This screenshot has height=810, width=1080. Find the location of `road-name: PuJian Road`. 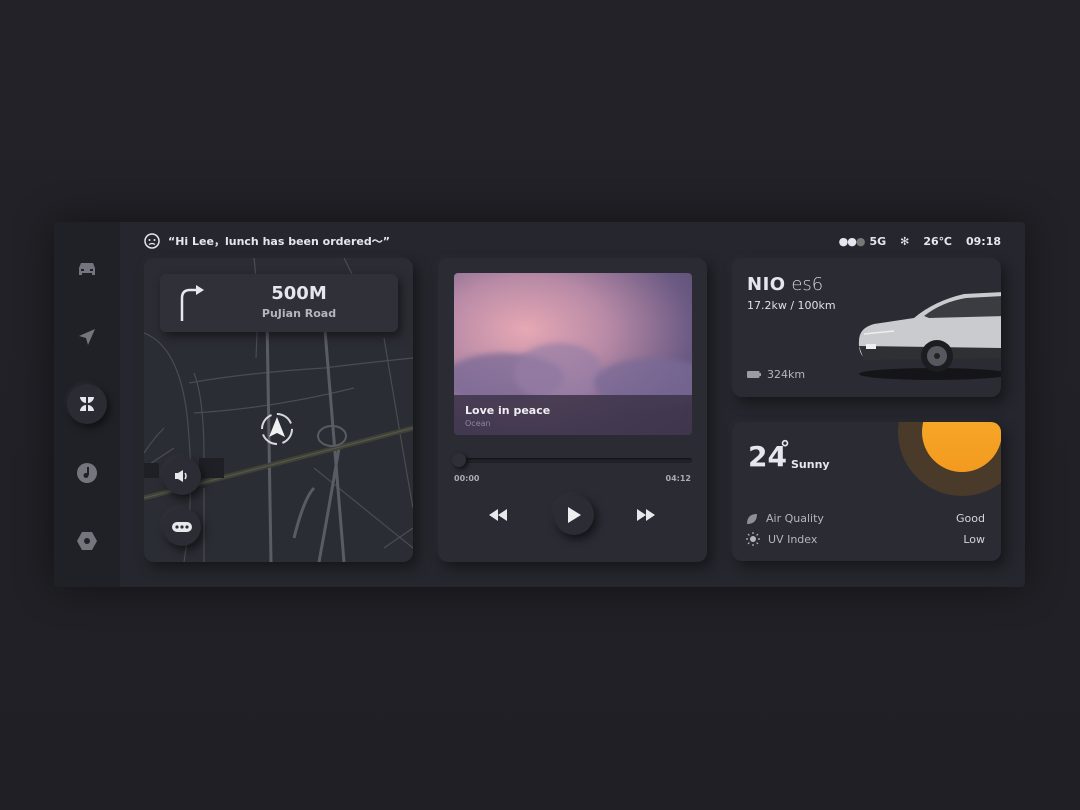

road-name: PuJian Road is located at coordinates (299, 313).